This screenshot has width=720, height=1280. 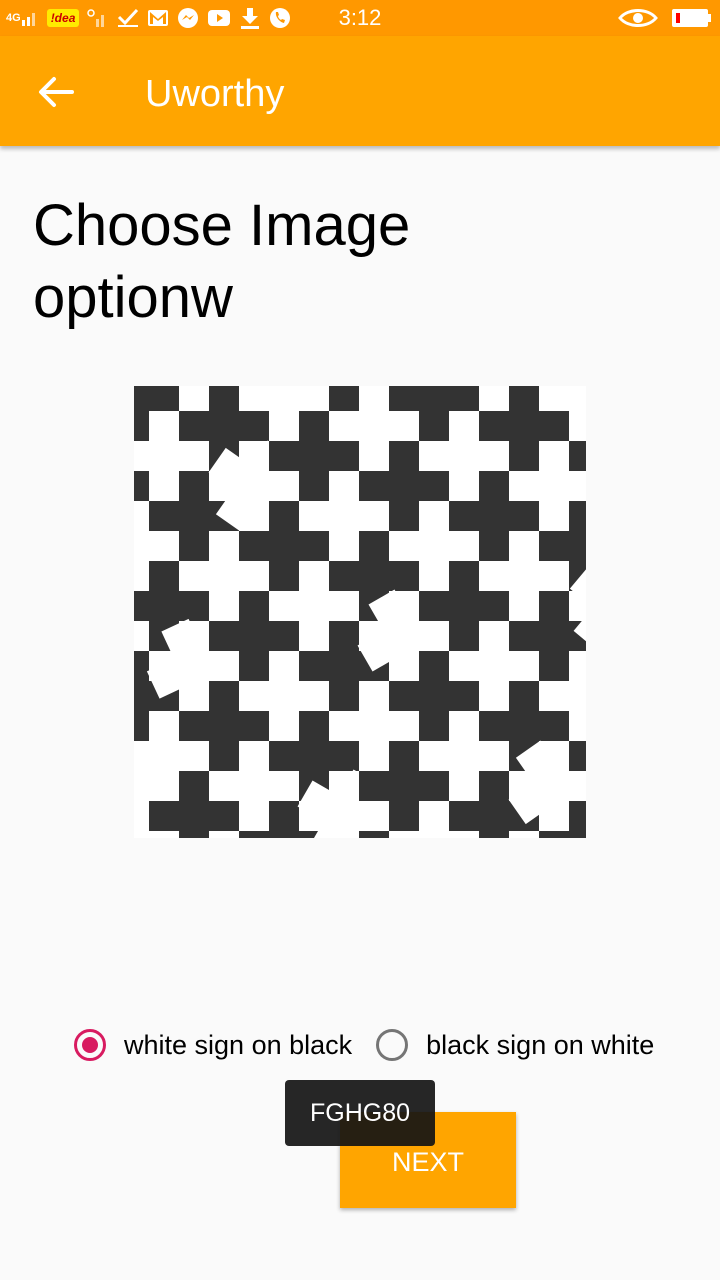 I want to click on option-black-on-white: black sign on white, so click(x=514, y=1045).